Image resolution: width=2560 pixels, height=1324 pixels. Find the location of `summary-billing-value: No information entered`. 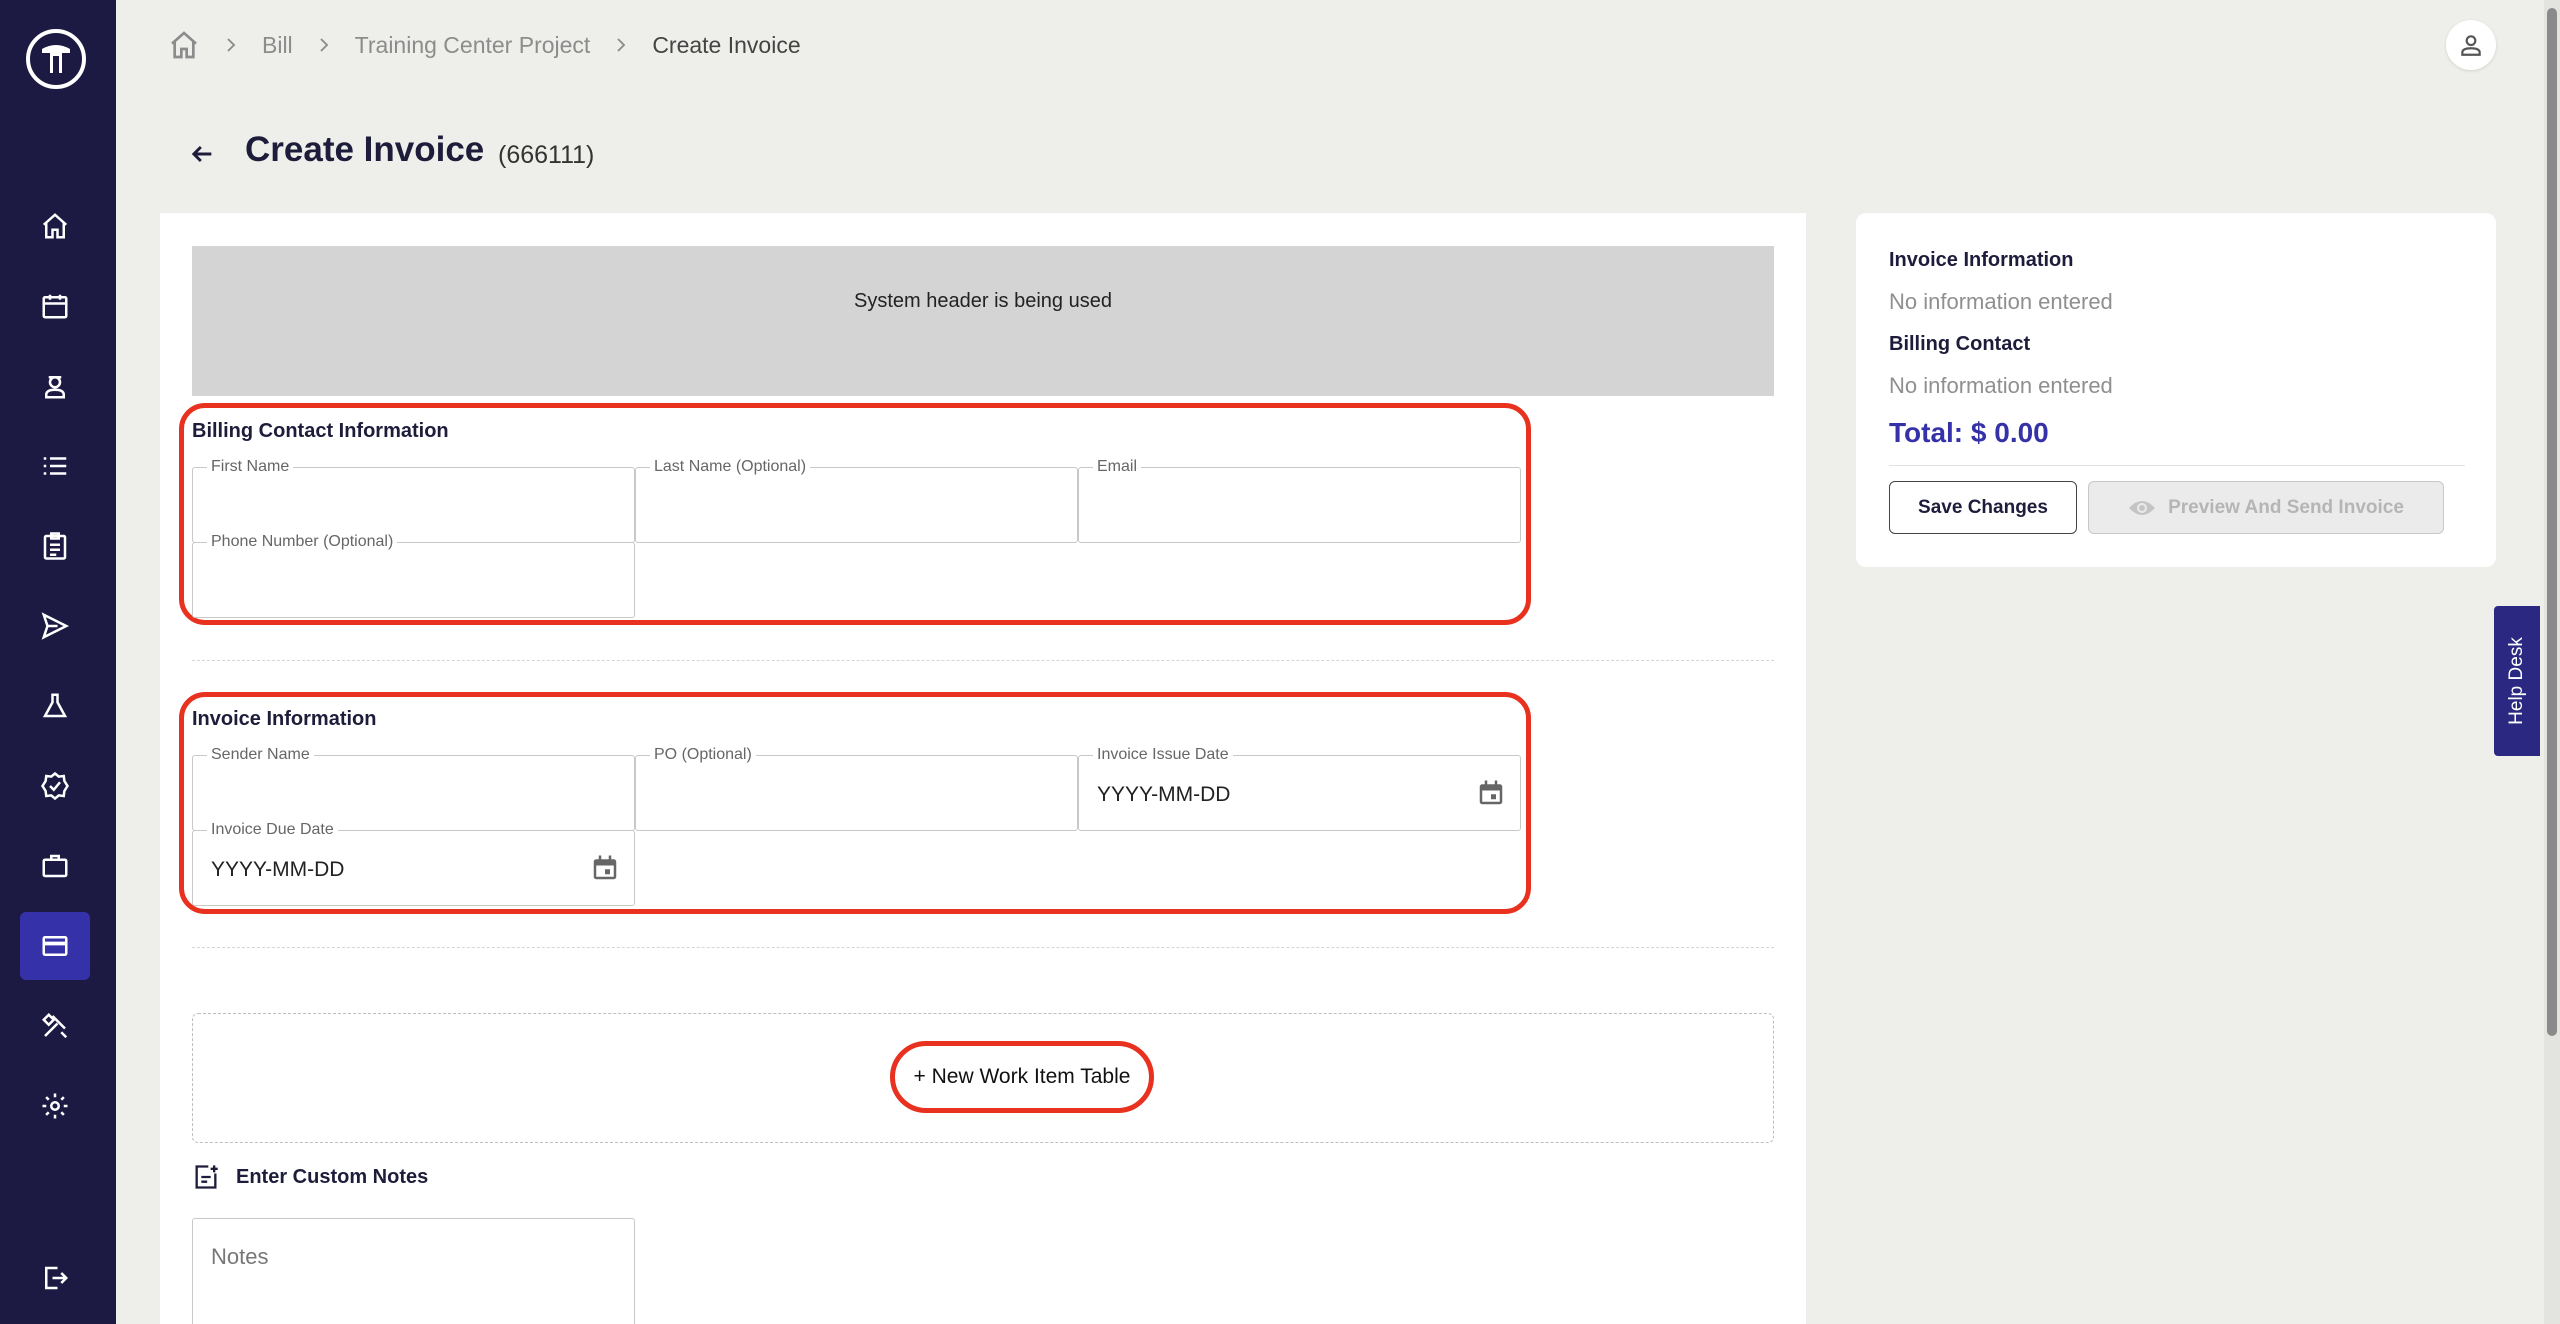

summary-billing-value: No information entered is located at coordinates (2001, 385).